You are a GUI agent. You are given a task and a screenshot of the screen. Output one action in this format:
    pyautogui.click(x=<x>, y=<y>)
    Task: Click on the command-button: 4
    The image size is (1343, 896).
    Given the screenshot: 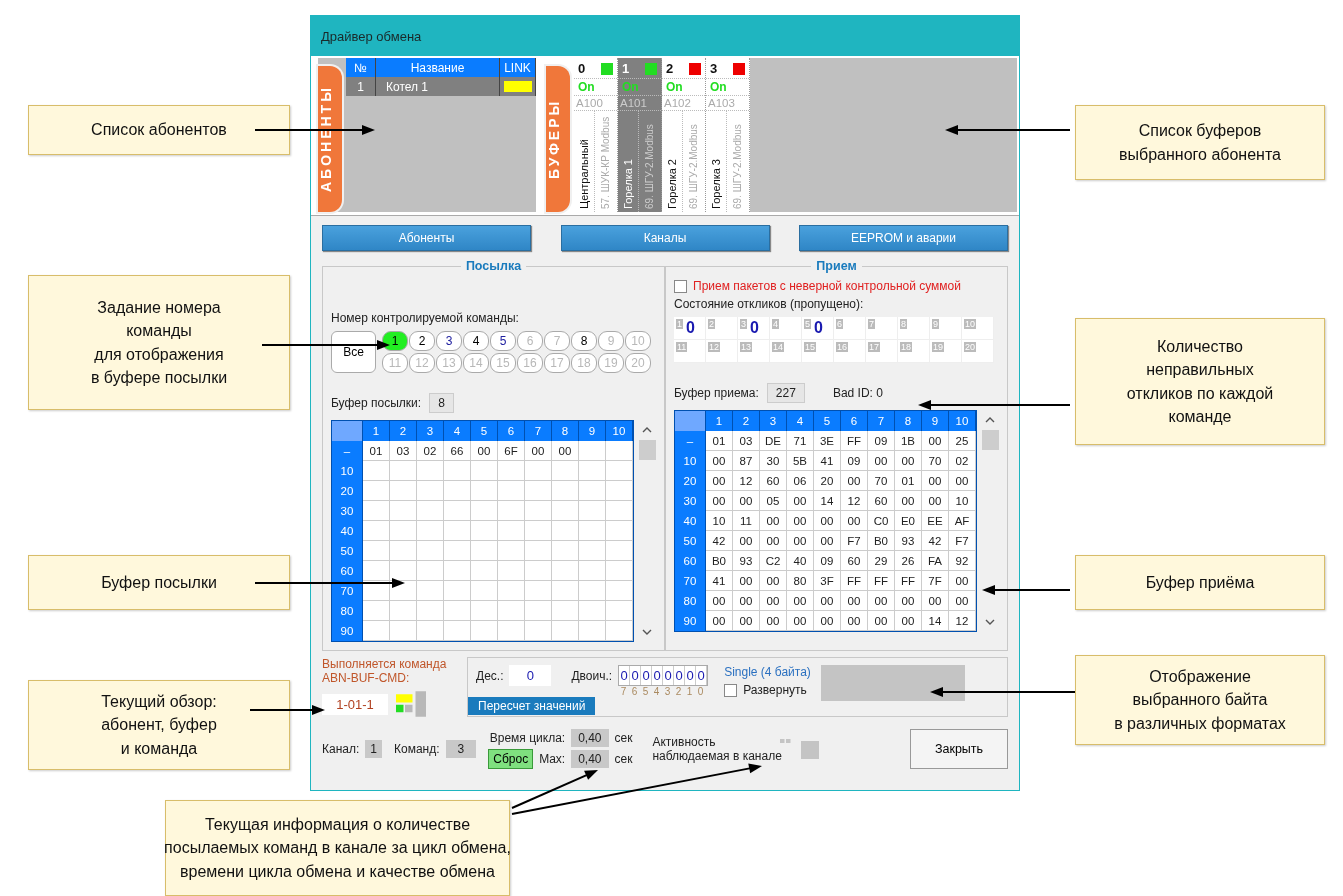 What is the action you would take?
    pyautogui.click(x=476, y=341)
    